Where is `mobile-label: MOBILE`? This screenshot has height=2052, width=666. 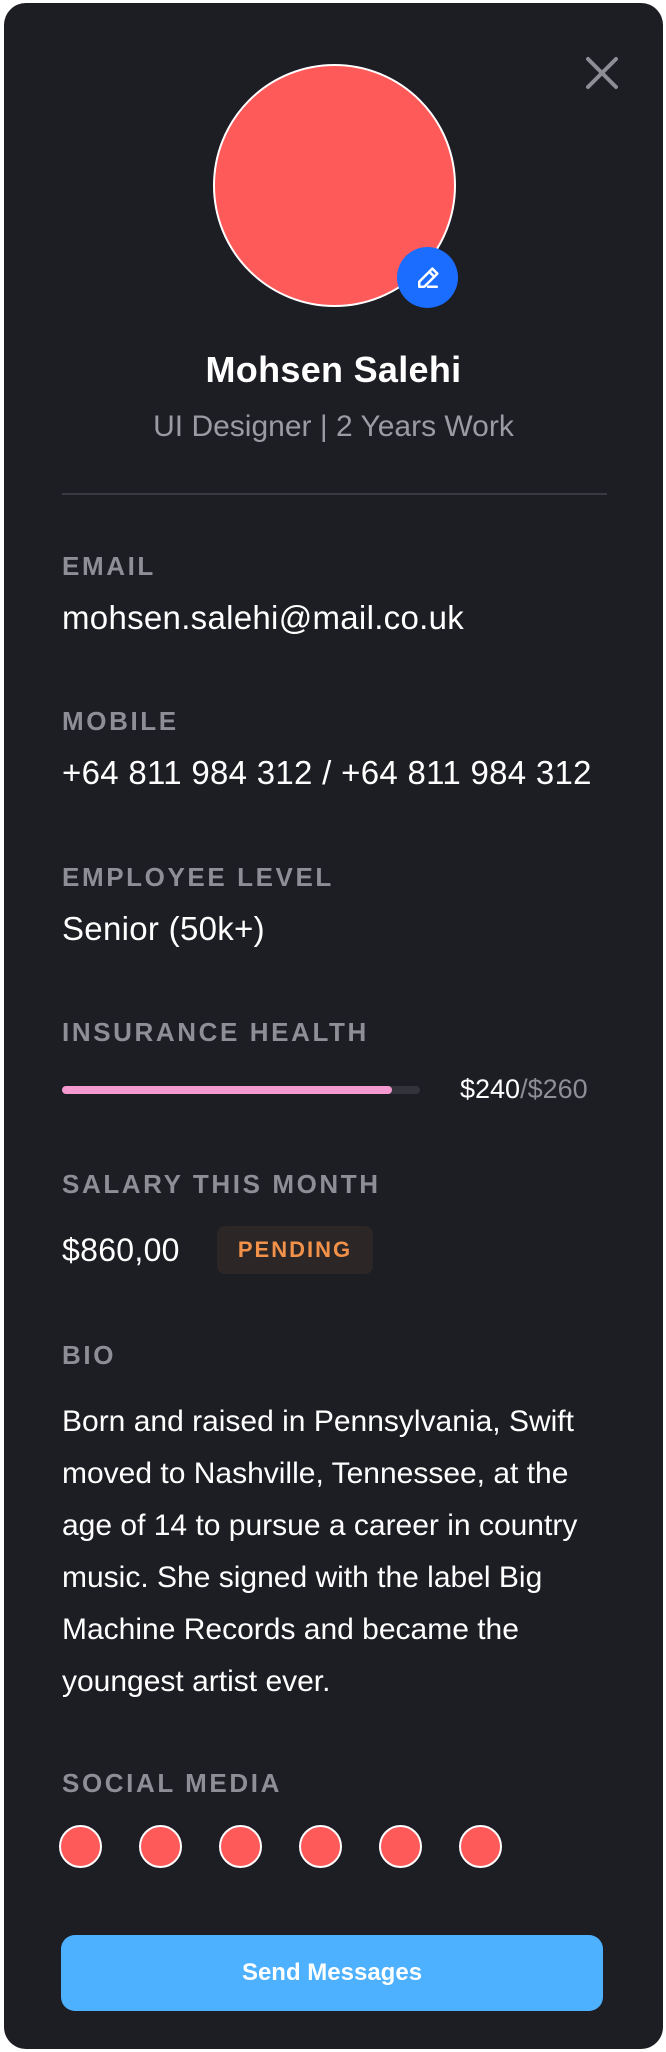 mobile-label: MOBILE is located at coordinates (120, 721).